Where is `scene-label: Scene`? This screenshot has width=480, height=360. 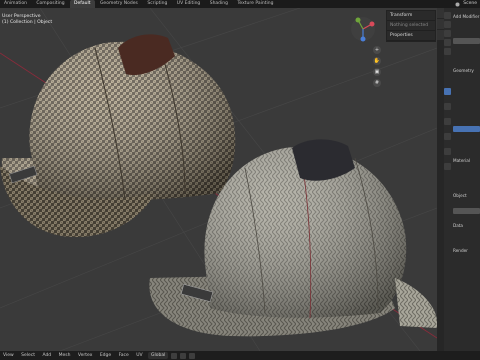
scene-label: Scene is located at coordinates (470, 3).